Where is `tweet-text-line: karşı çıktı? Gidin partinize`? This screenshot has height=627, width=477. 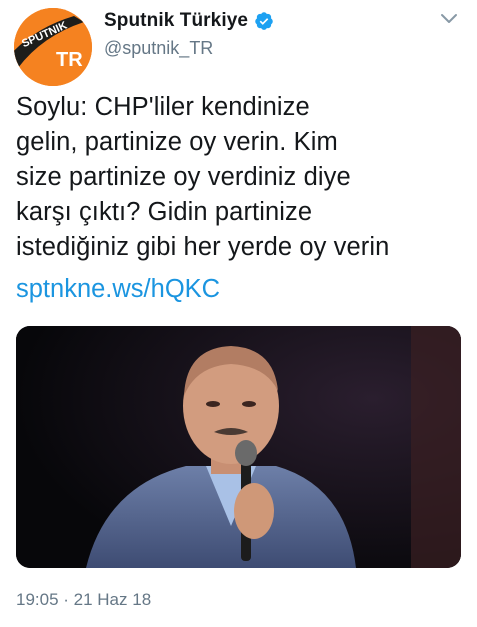
tweet-text-line: karşı çıktı? Gidin partinize is located at coordinates (164, 212).